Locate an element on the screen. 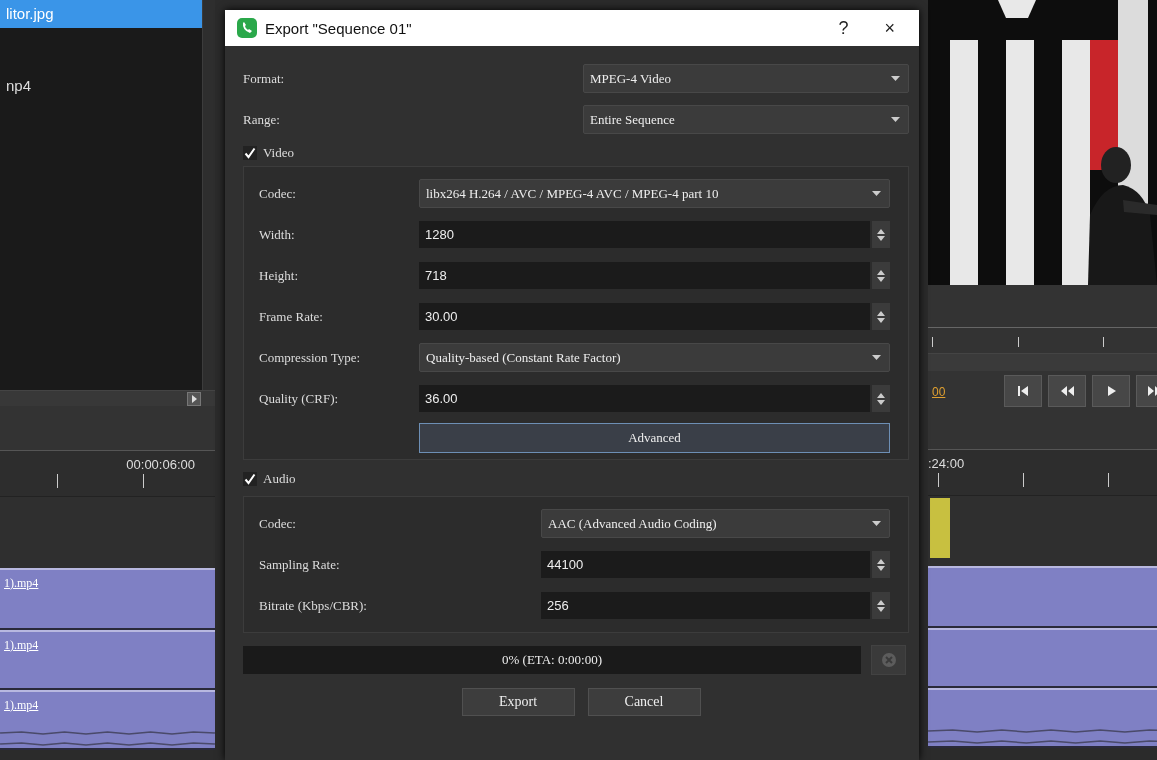 This screenshot has height=760, width=1157. close-button: × is located at coordinates (889, 28).